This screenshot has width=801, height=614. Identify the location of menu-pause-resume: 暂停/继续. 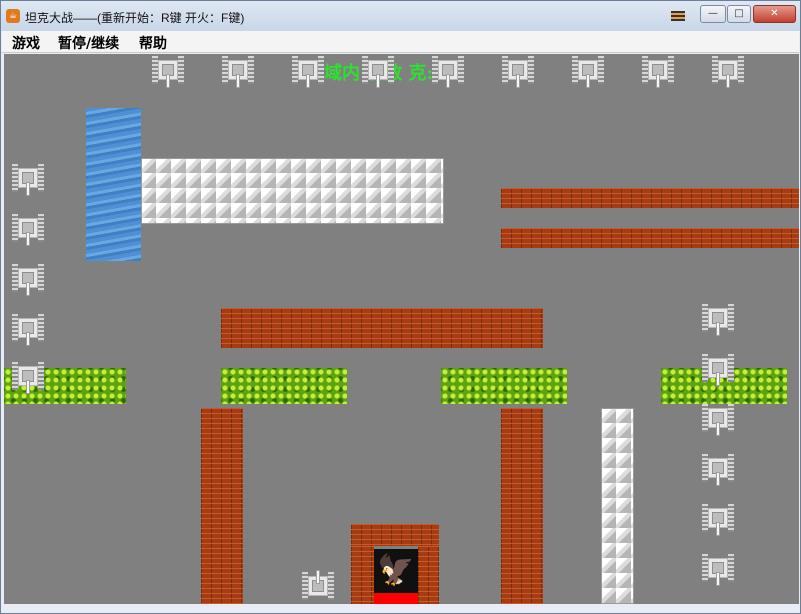
(88, 43).